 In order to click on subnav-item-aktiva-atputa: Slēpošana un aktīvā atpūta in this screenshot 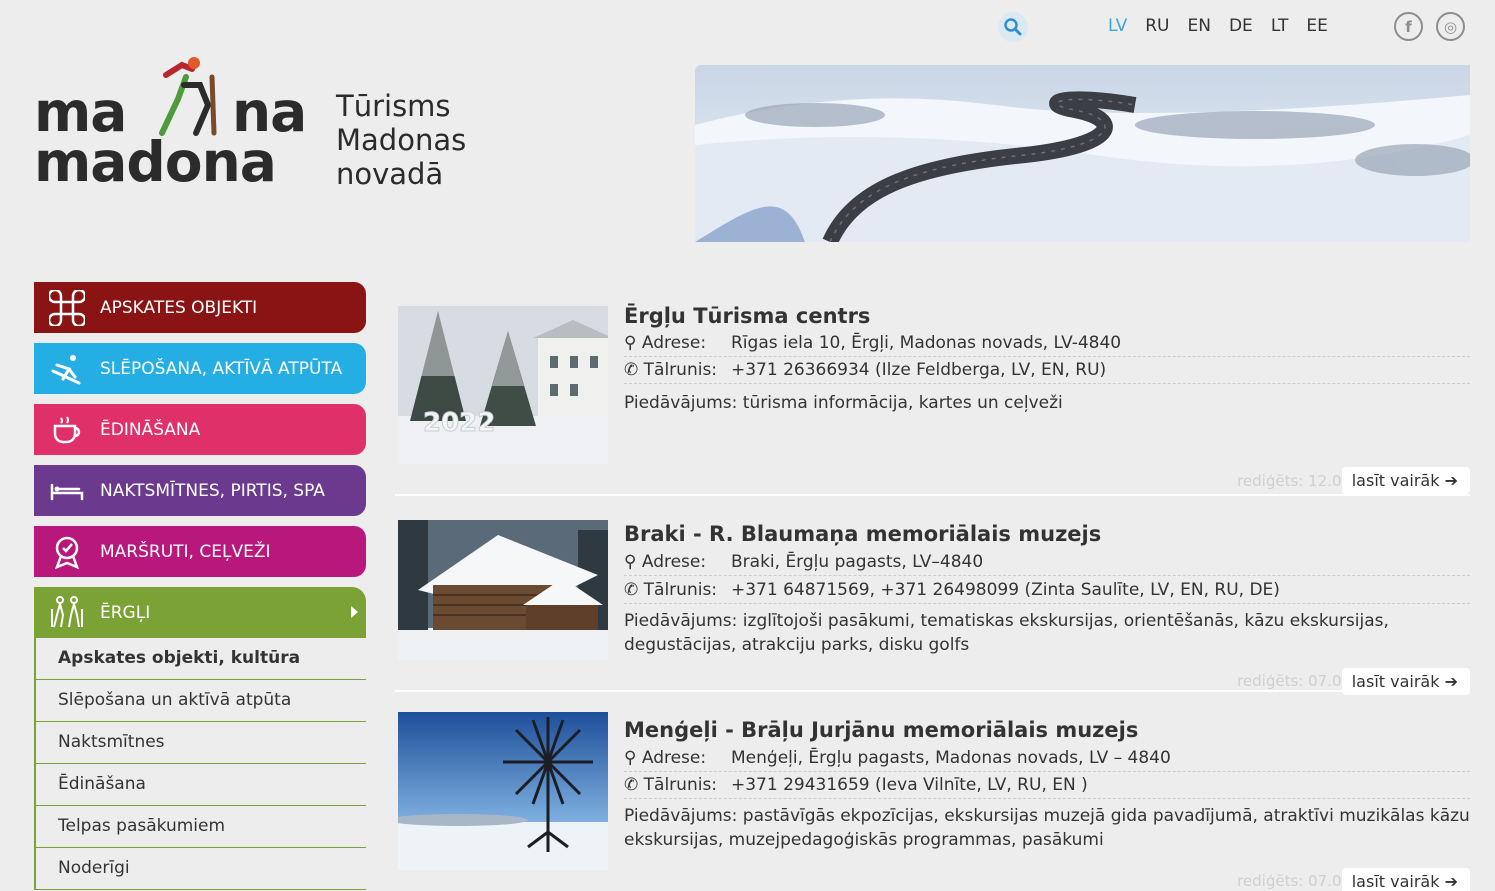, I will do `click(201, 701)`.